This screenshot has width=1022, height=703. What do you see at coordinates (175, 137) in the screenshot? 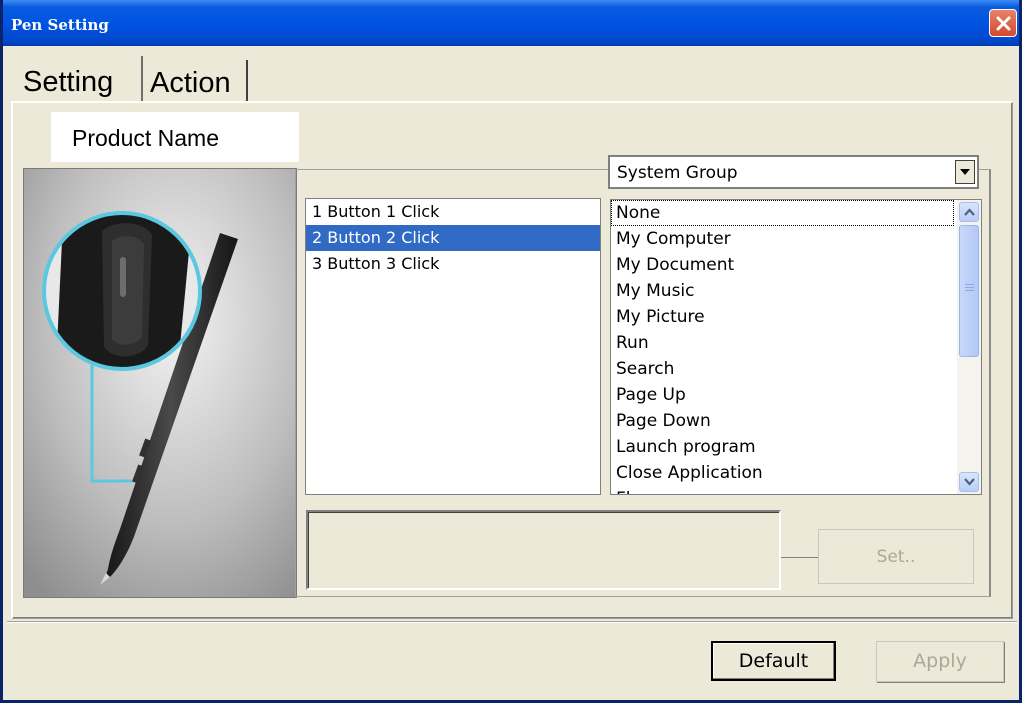
I see `product-name-label: Product Name` at bounding box center [175, 137].